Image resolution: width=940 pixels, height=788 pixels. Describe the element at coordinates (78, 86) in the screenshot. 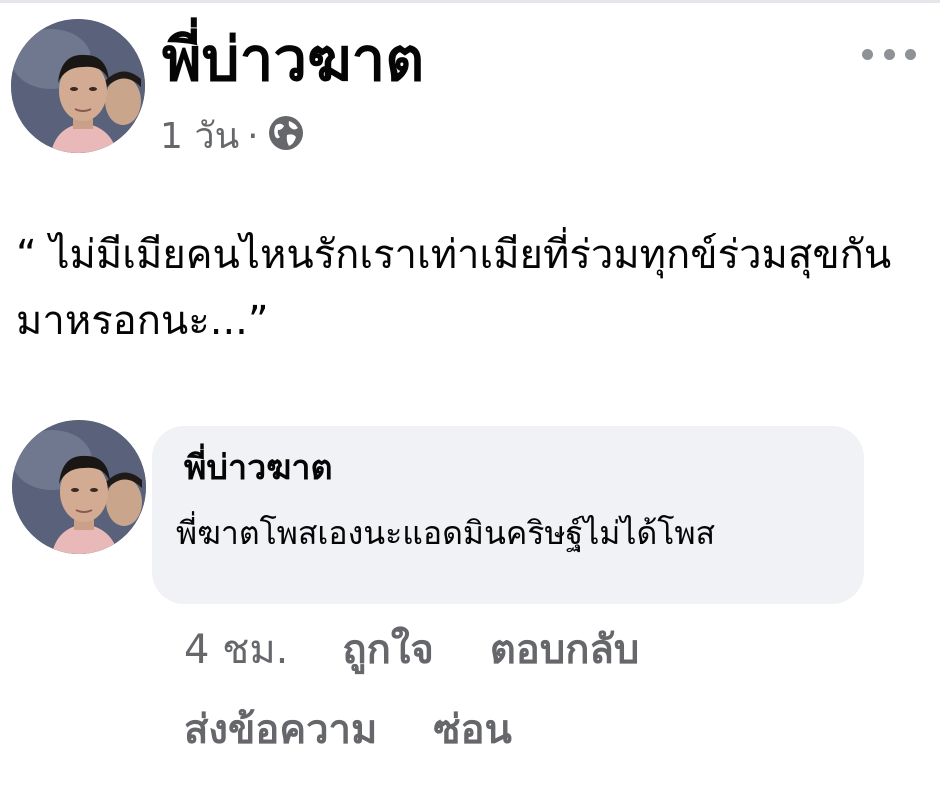

I see `post-author-avatar` at that location.